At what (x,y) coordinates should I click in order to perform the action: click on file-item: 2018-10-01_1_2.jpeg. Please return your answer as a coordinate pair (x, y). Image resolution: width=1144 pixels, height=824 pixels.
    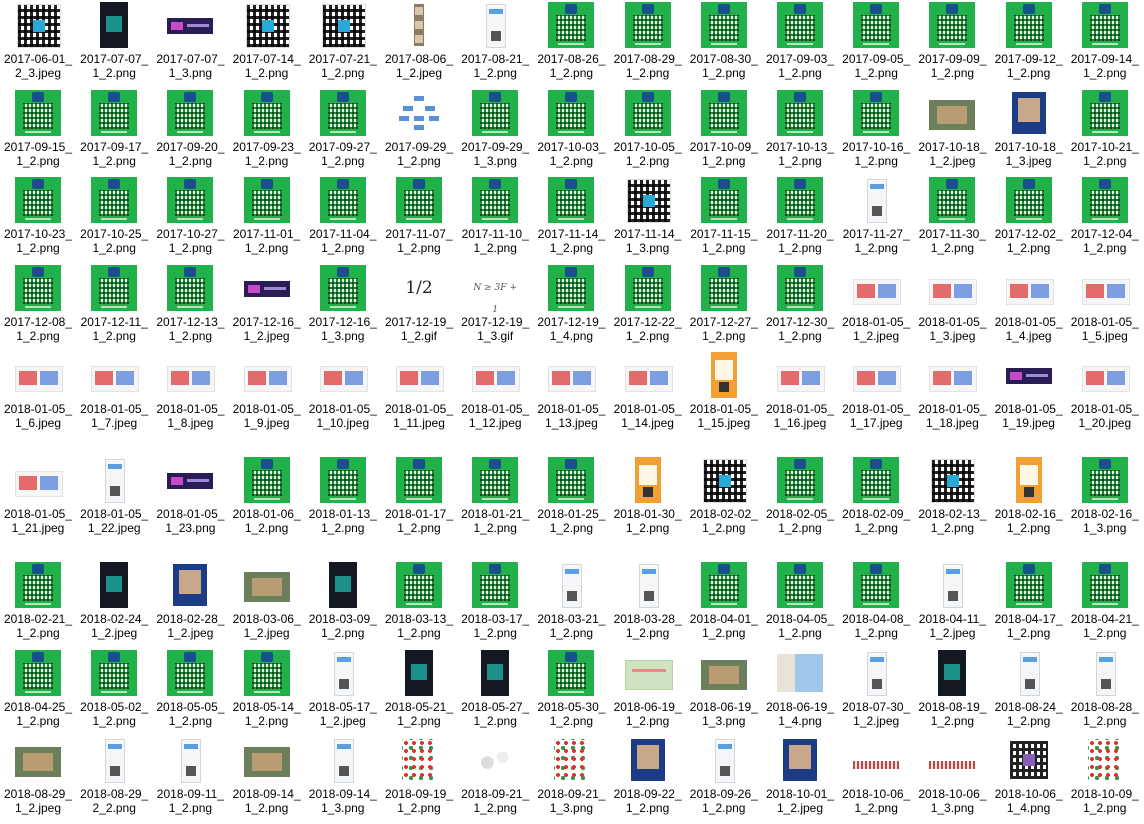
    Looking at the image, I should click on (800, 776).